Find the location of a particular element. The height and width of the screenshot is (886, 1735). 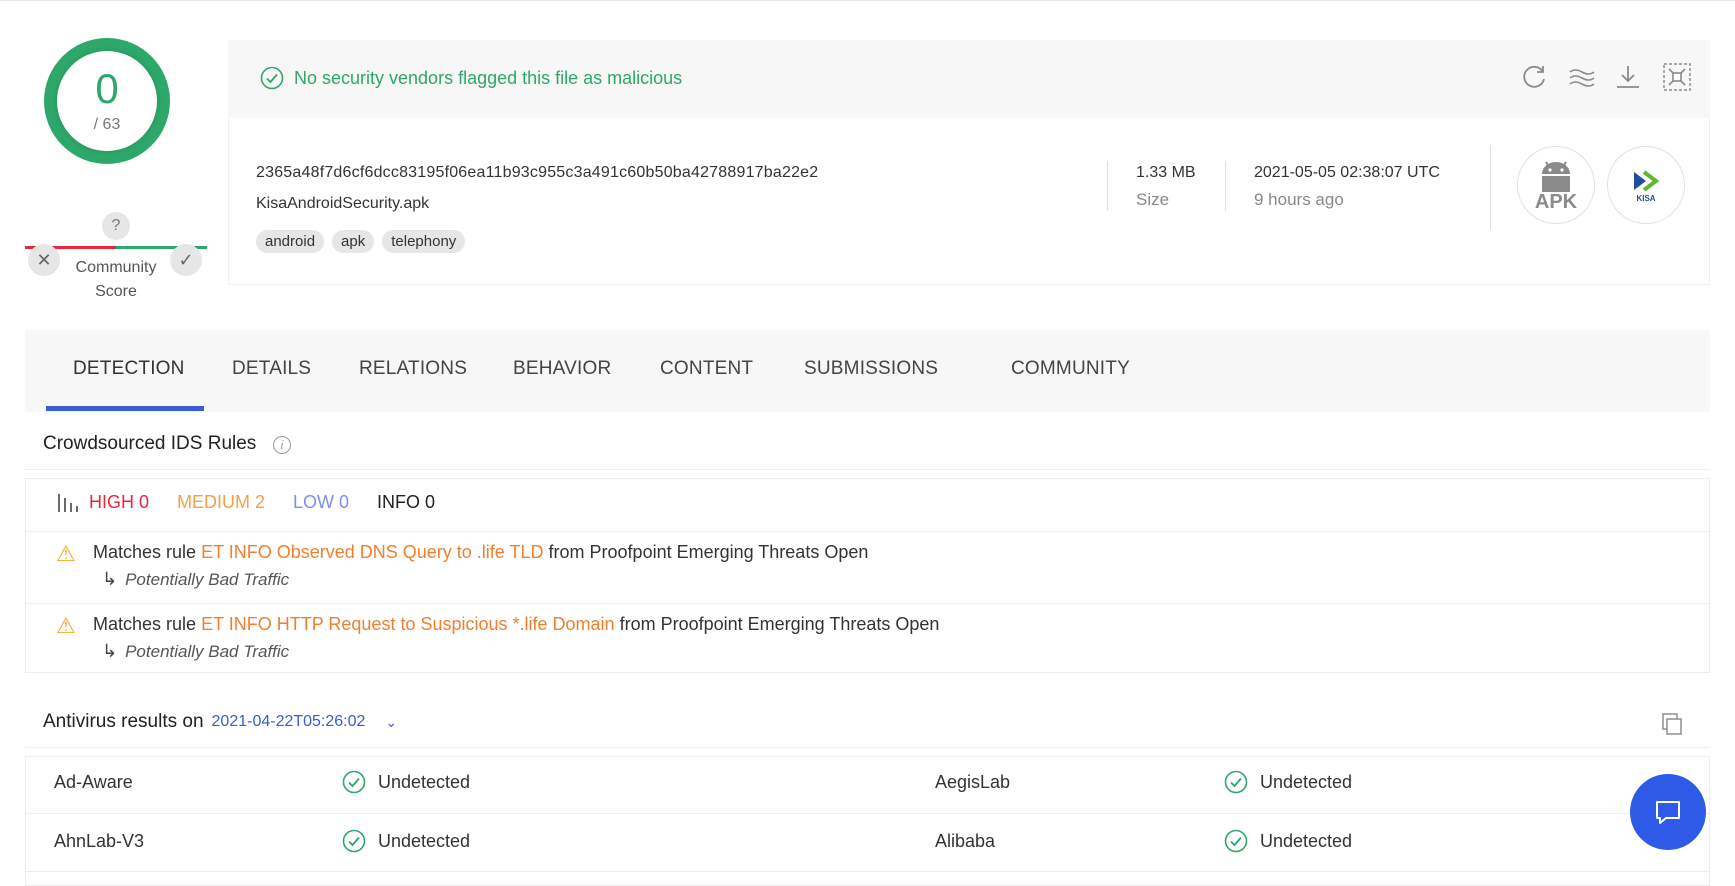

engine-name: AegisLab is located at coordinates (973, 782).